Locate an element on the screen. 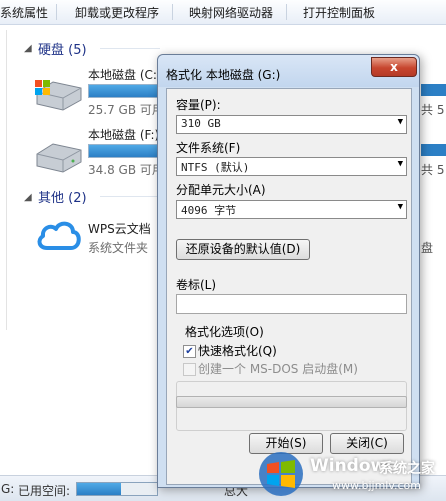 Image resolution: width=446 pixels, height=501 pixels. toolbar-open-control-panel: 打开控制面板 is located at coordinates (339, 12).